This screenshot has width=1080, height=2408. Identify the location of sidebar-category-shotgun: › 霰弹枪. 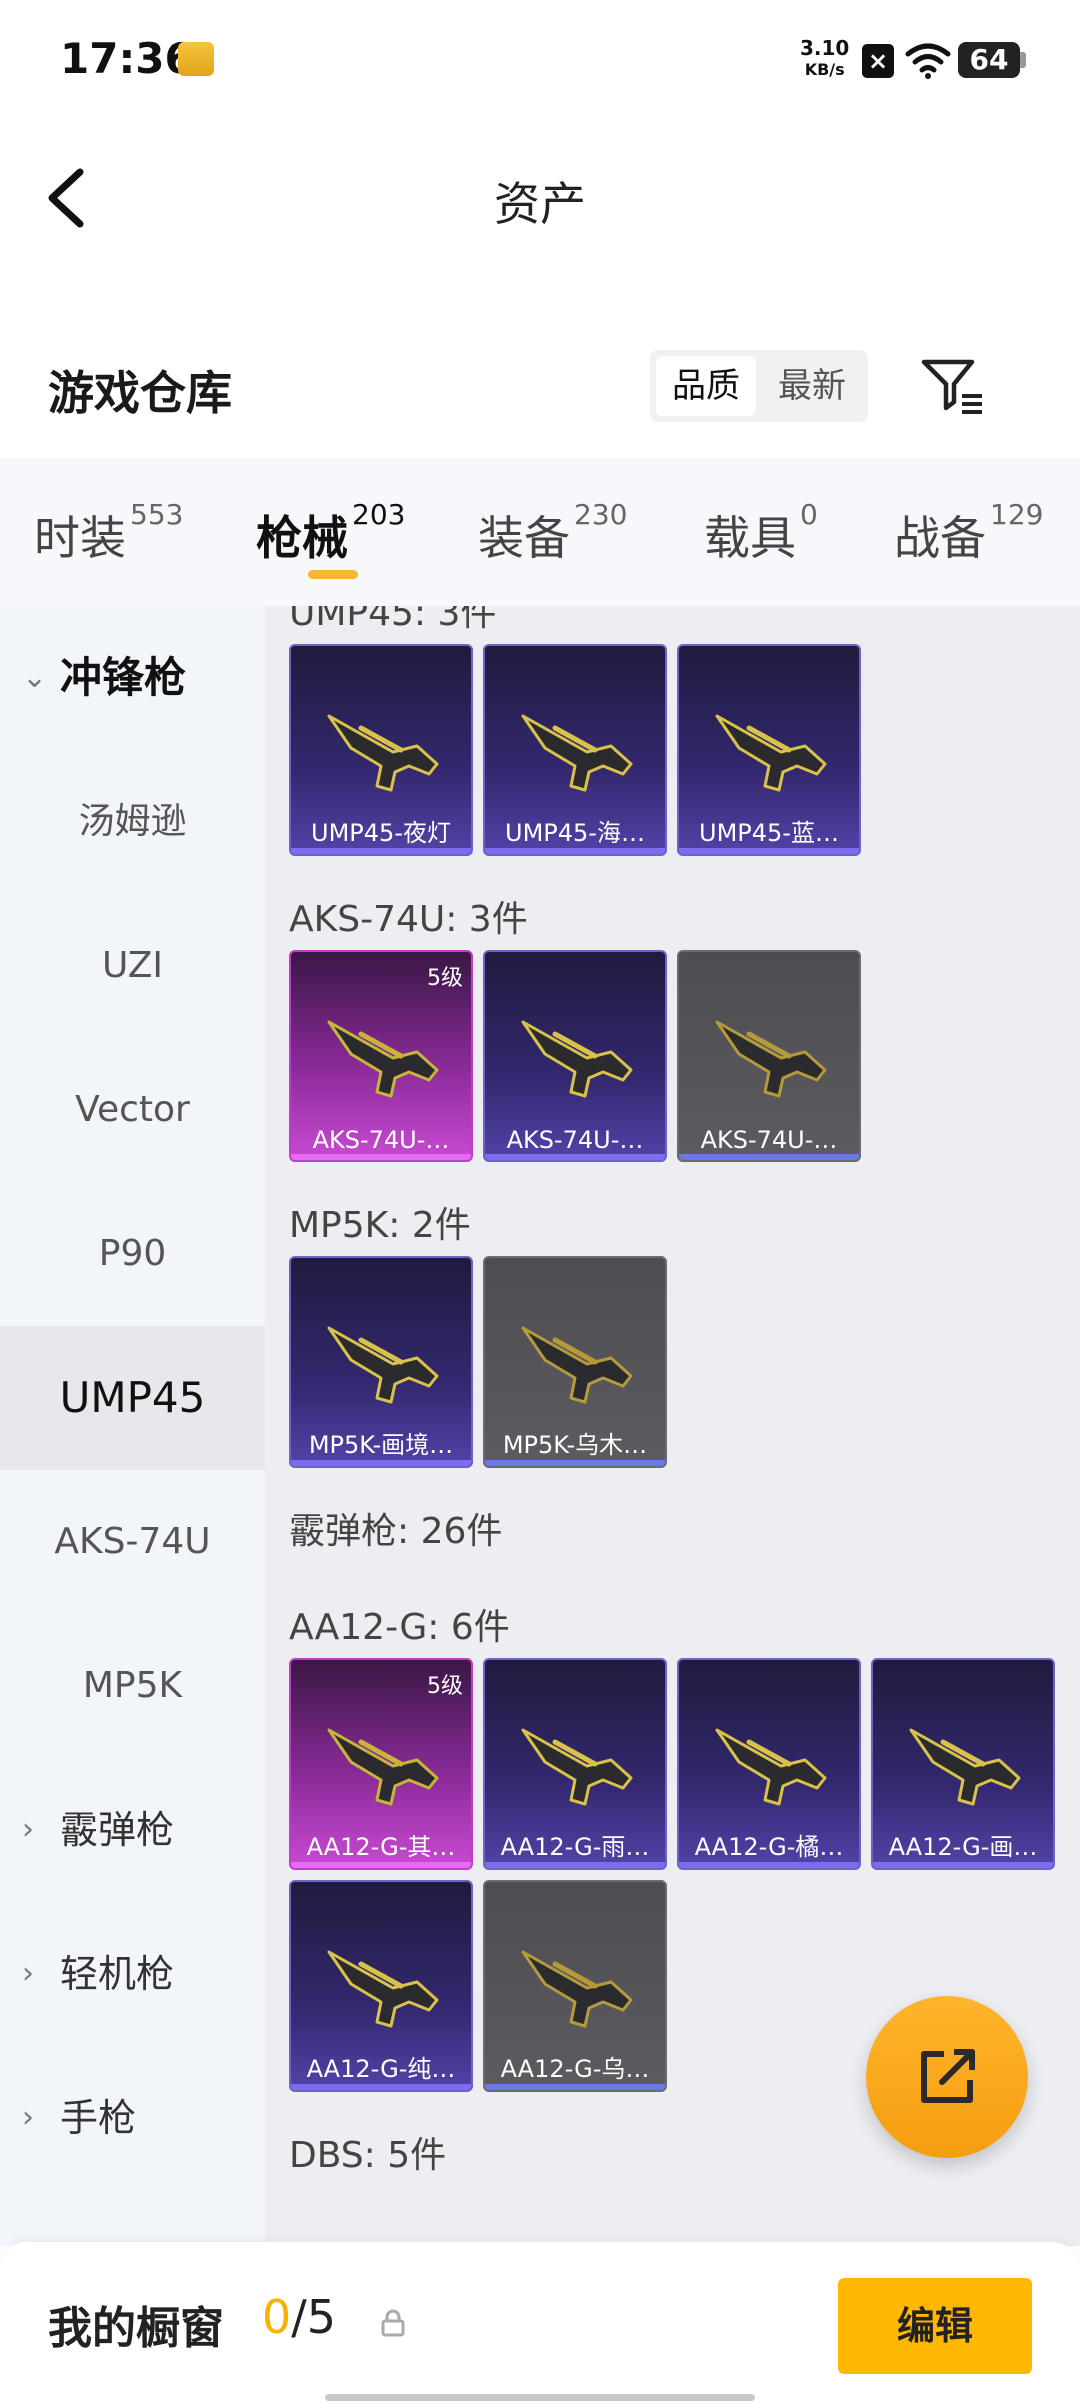
(132, 1830).